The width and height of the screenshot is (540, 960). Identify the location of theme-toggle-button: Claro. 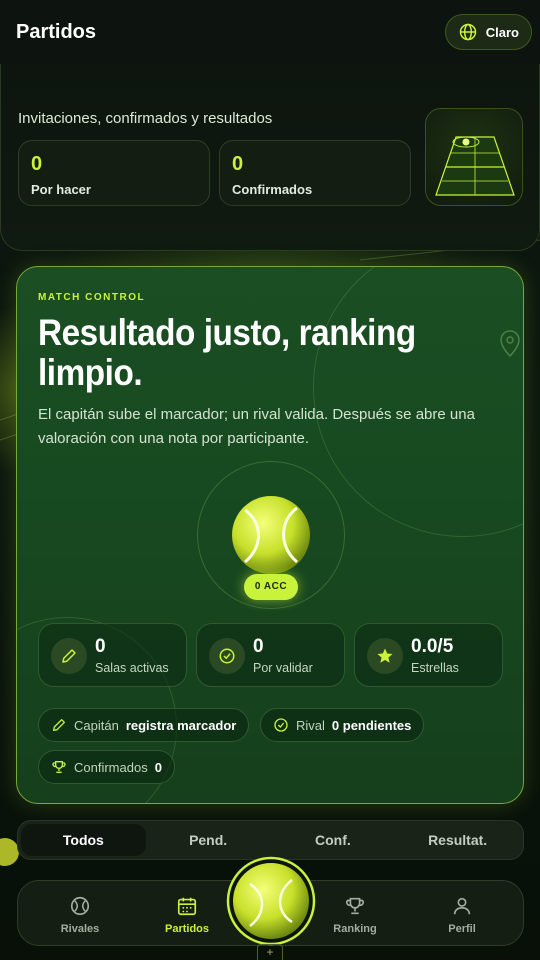
(488, 32).